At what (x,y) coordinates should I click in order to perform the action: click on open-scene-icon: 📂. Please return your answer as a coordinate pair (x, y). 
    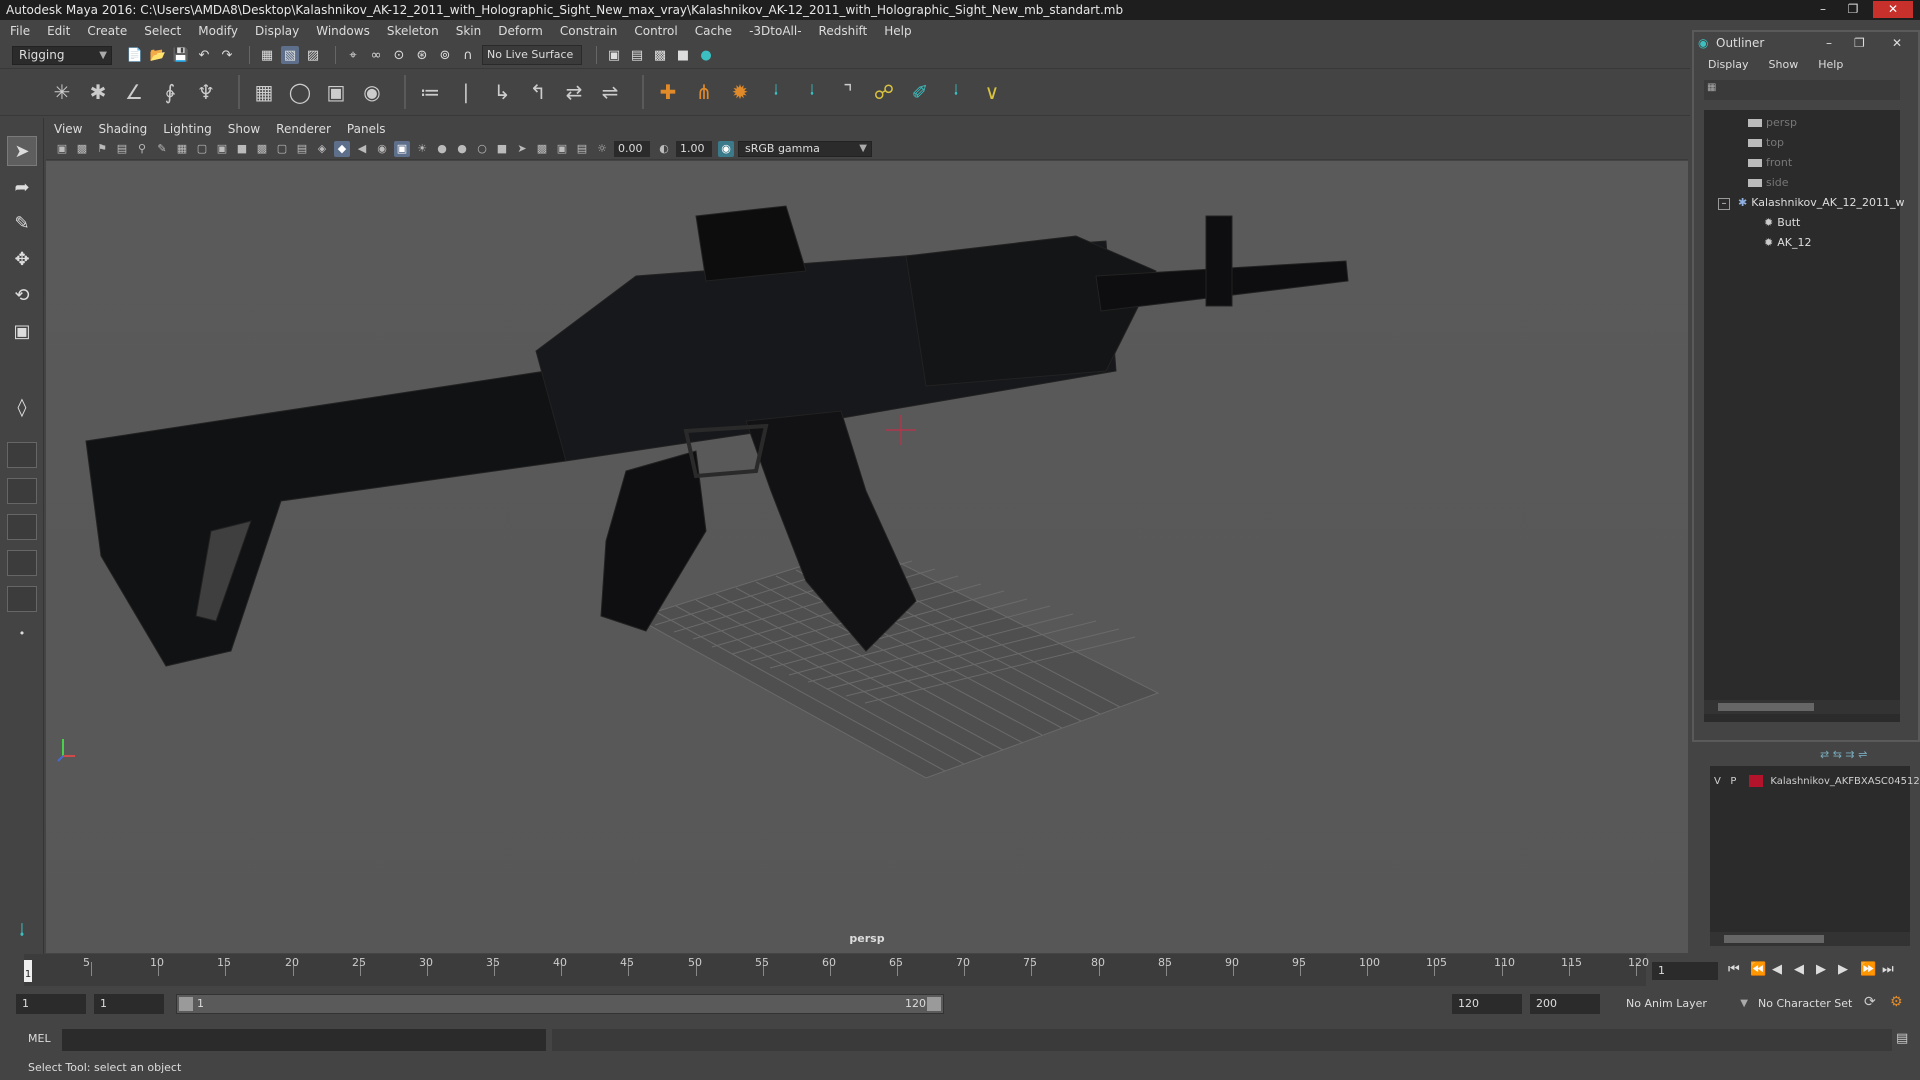
    Looking at the image, I should click on (158, 55).